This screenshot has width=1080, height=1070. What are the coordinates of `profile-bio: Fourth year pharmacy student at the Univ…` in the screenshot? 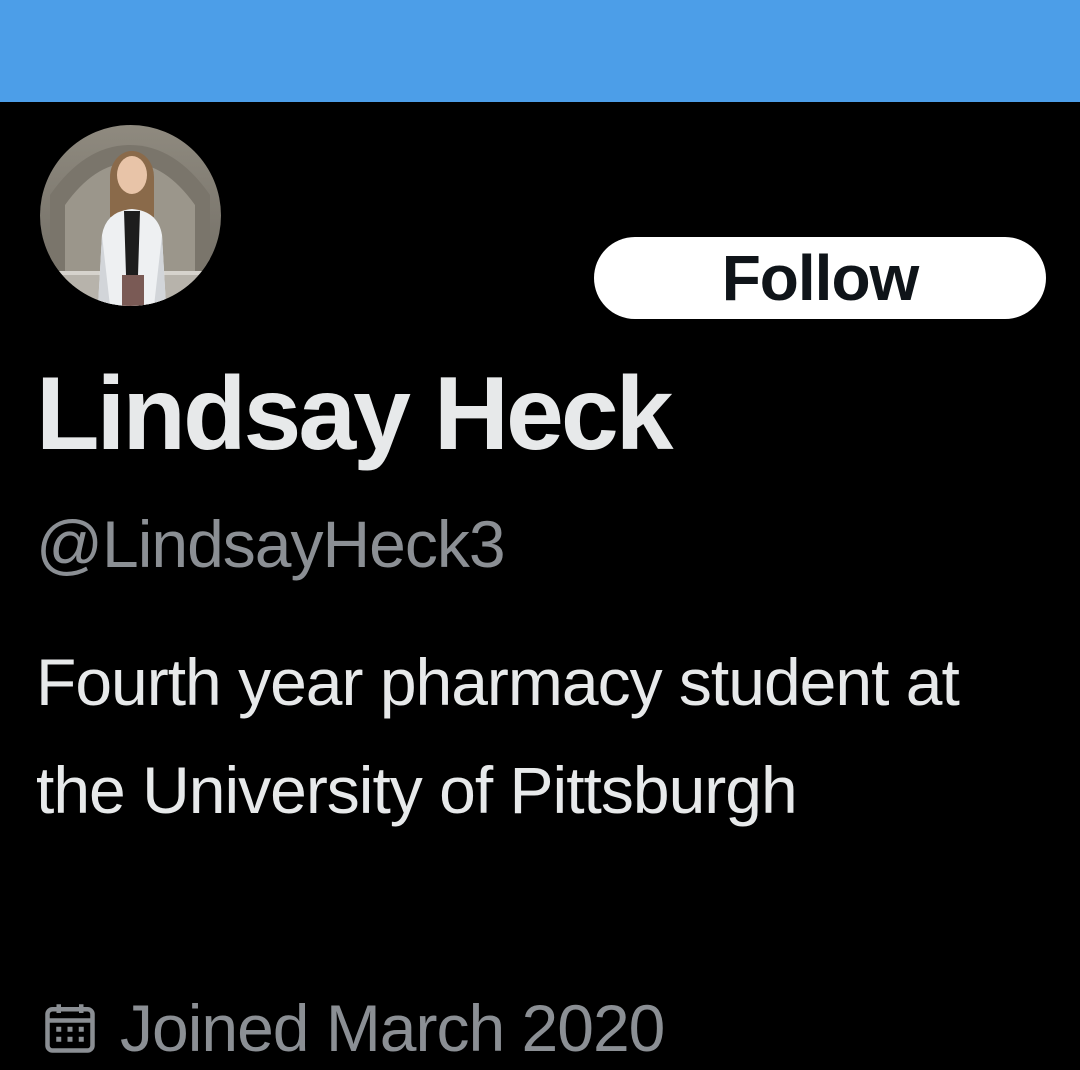 It's located at (498, 736).